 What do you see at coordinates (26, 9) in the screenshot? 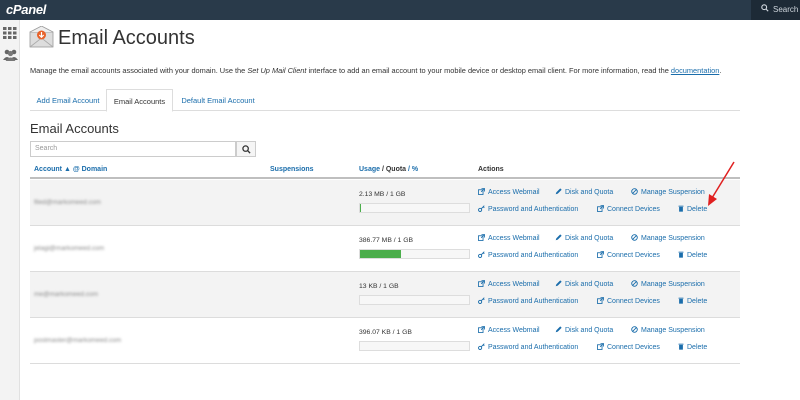
I see `cpanel-logo: cPanel` at bounding box center [26, 9].